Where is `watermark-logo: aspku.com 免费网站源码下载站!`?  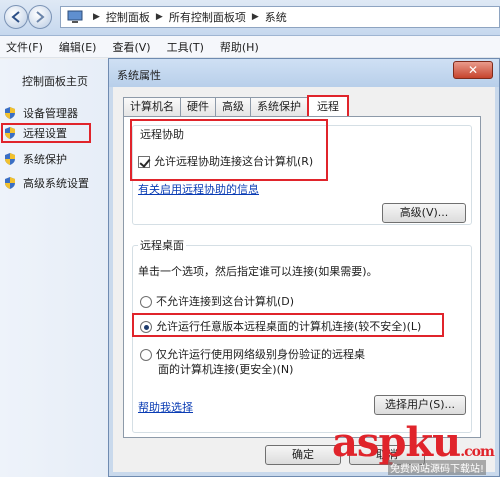
watermark-logo: aspku.com 免费网站源码下载站! is located at coordinates (414, 448).